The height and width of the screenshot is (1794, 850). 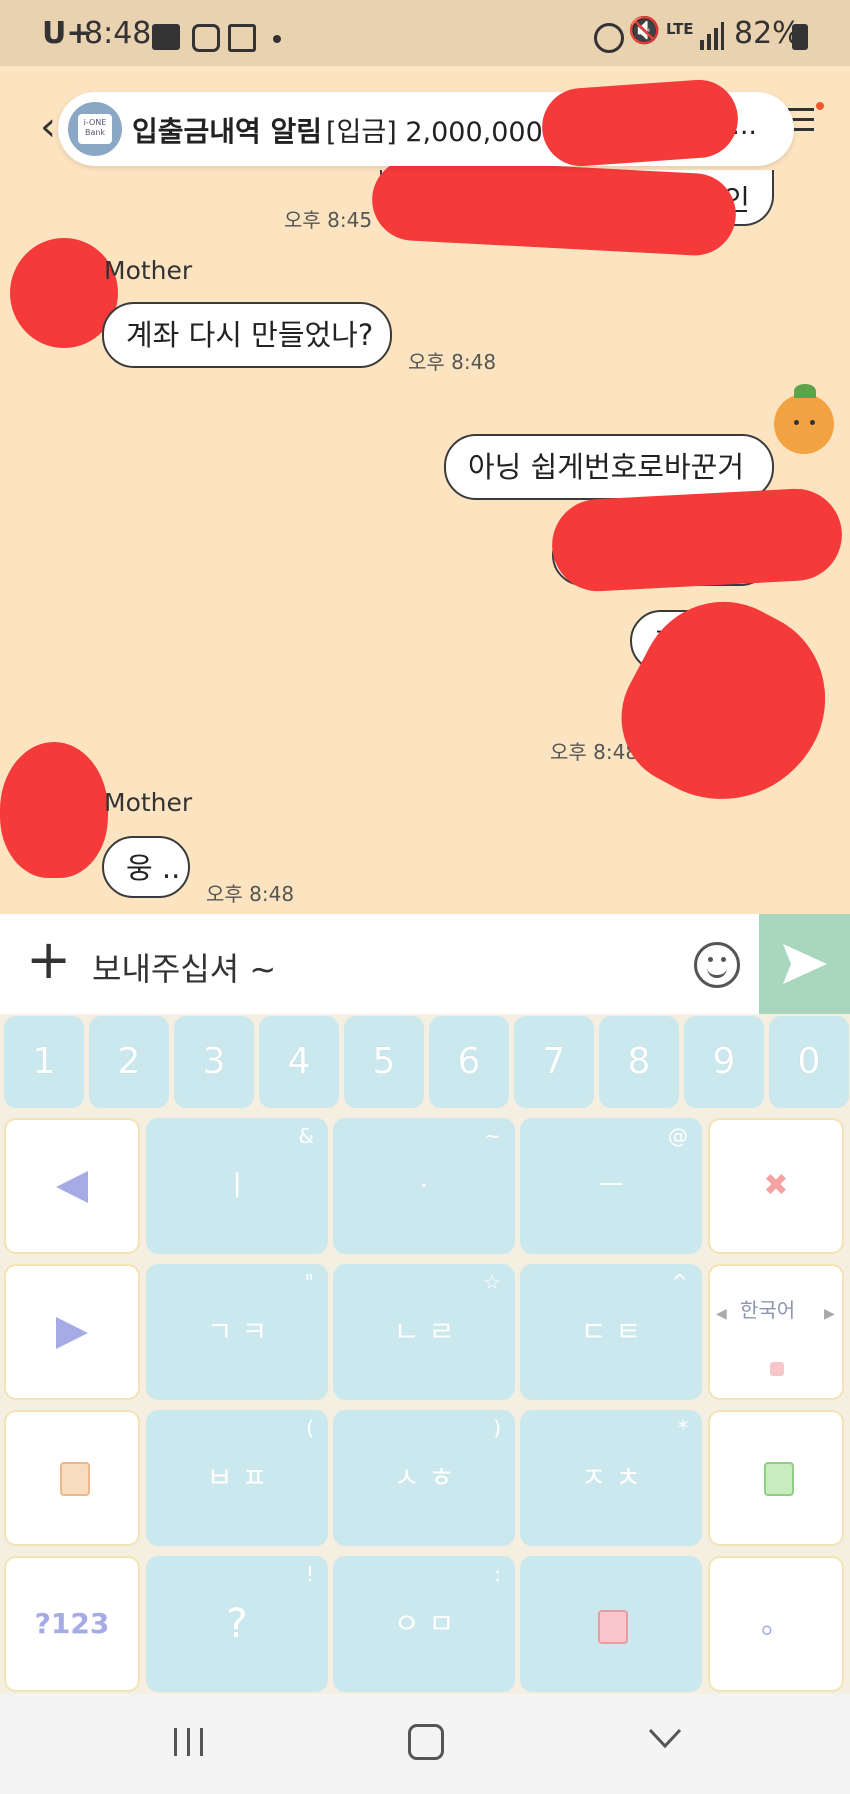 I want to click on key-o-m: ㅇ ㅁ:, so click(x=424, y=1624).